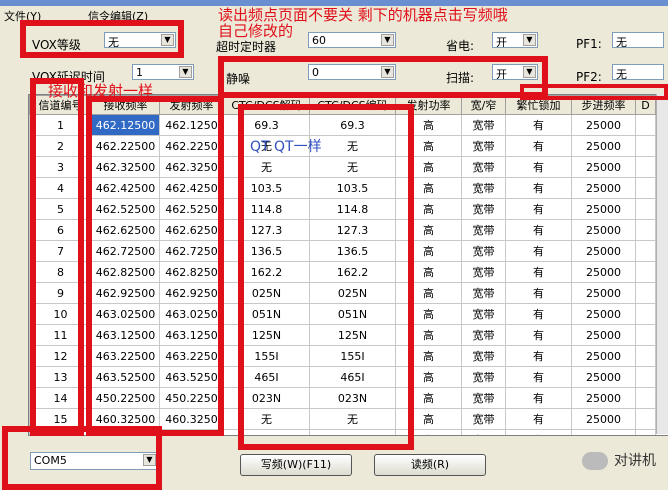 Image resolution: width=668 pixels, height=490 pixels. Describe the element at coordinates (430, 465) in the screenshot. I see `read-frequency-button: 读频(R)` at that location.